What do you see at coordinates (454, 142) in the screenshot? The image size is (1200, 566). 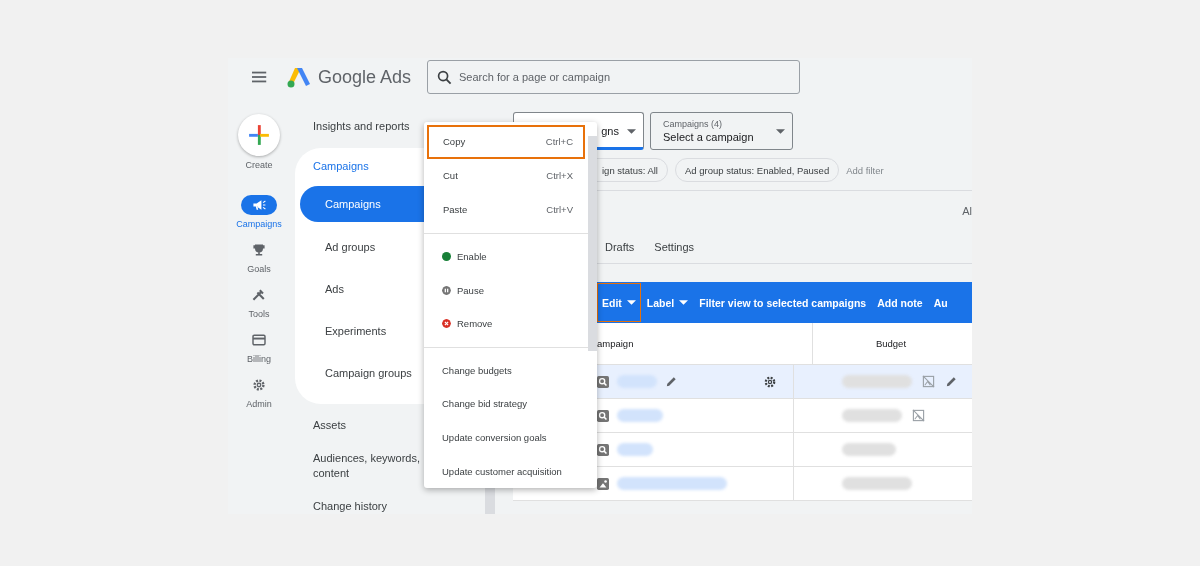 I see `menu-item-label: Copy` at bounding box center [454, 142].